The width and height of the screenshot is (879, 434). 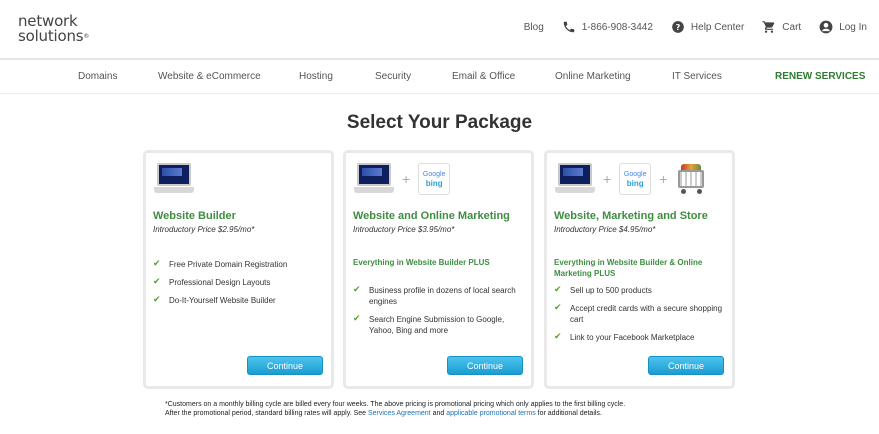 What do you see at coordinates (431, 216) in the screenshot?
I see `package-name: Website and Online Marketing` at bounding box center [431, 216].